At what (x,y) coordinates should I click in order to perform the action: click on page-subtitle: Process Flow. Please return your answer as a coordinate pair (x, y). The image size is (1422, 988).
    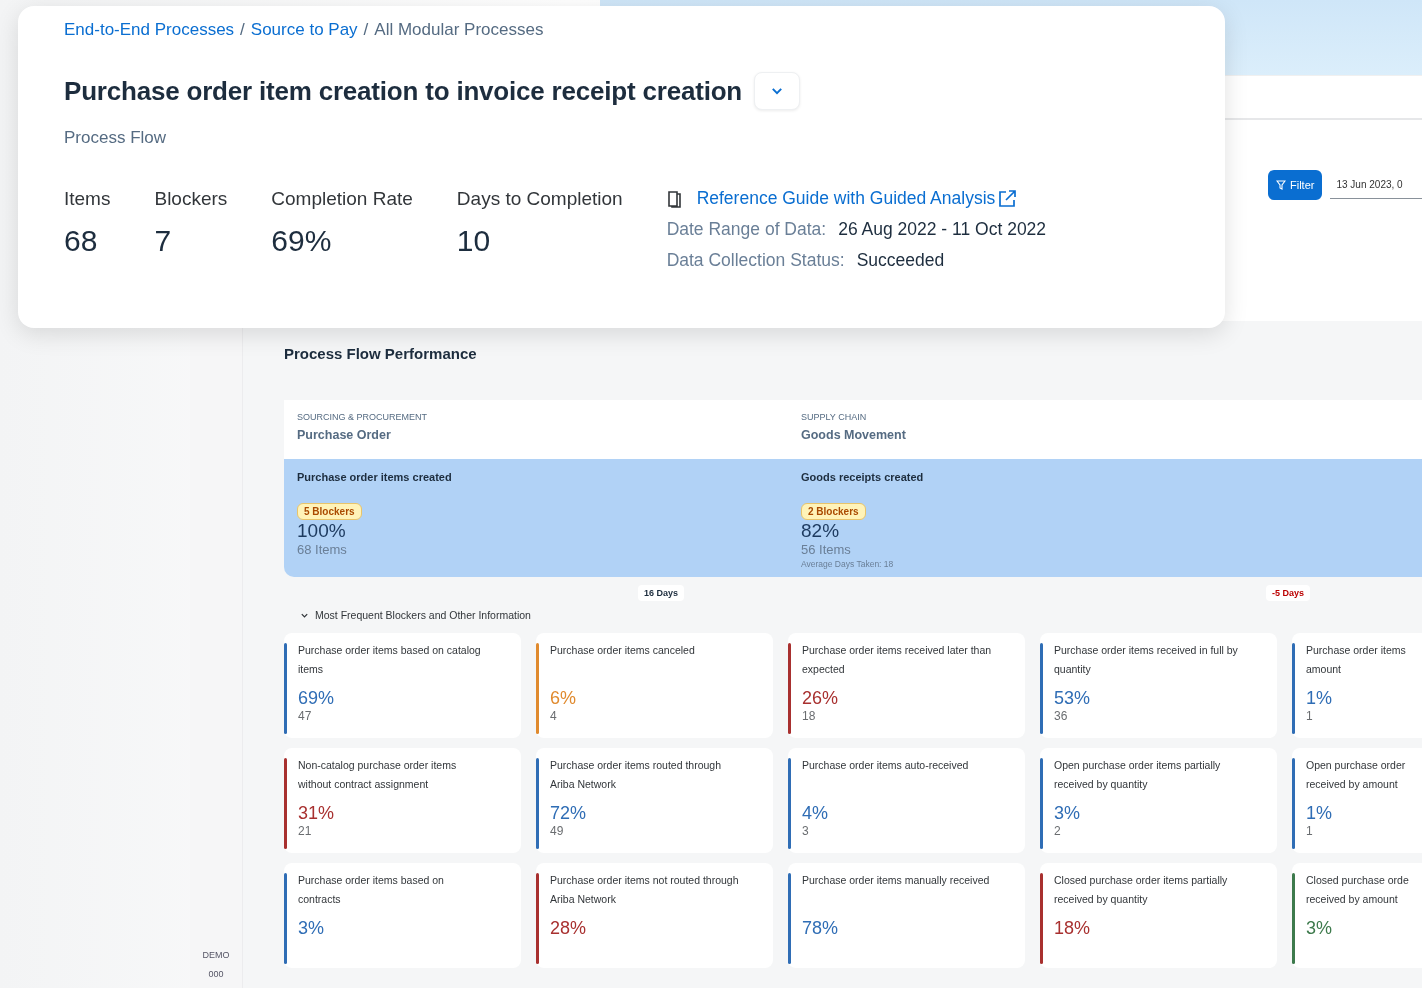
    Looking at the image, I should click on (116, 138).